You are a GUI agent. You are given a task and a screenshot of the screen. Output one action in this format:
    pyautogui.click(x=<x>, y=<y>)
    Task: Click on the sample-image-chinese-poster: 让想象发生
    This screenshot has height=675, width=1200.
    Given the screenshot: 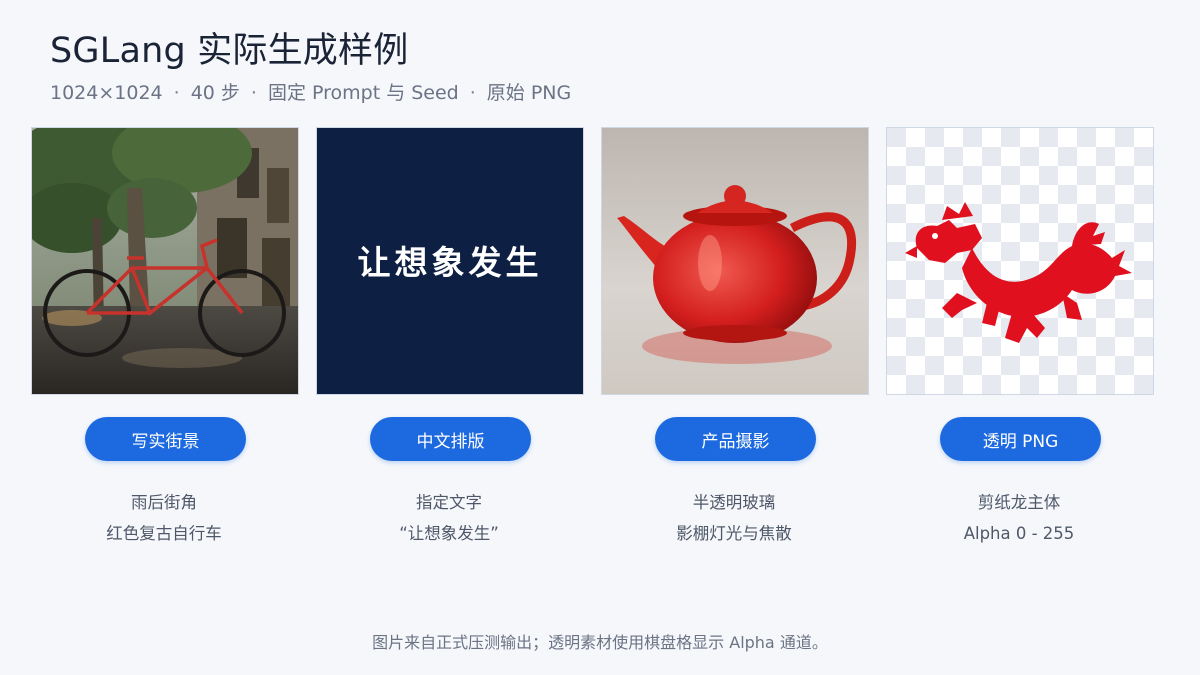 What is the action you would take?
    pyautogui.click(x=450, y=261)
    